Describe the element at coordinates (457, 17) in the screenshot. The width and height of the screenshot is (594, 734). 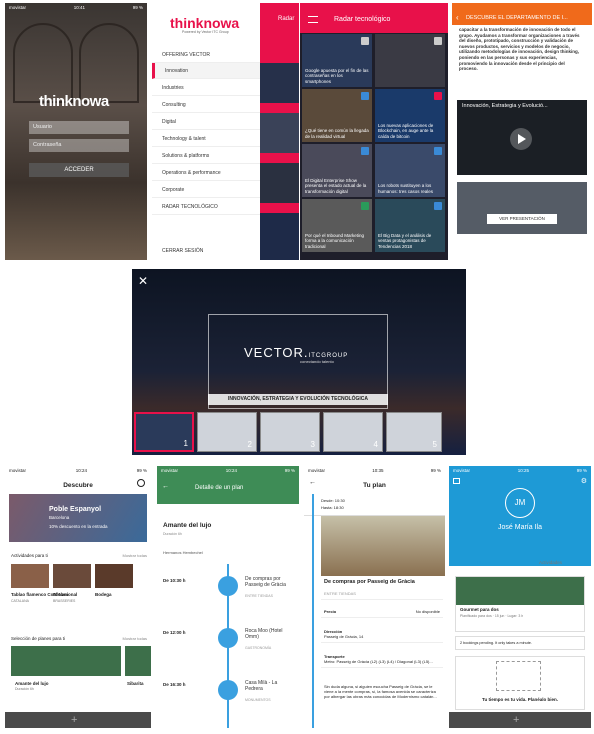
I see `back-arrow-icon: ‹` at that location.